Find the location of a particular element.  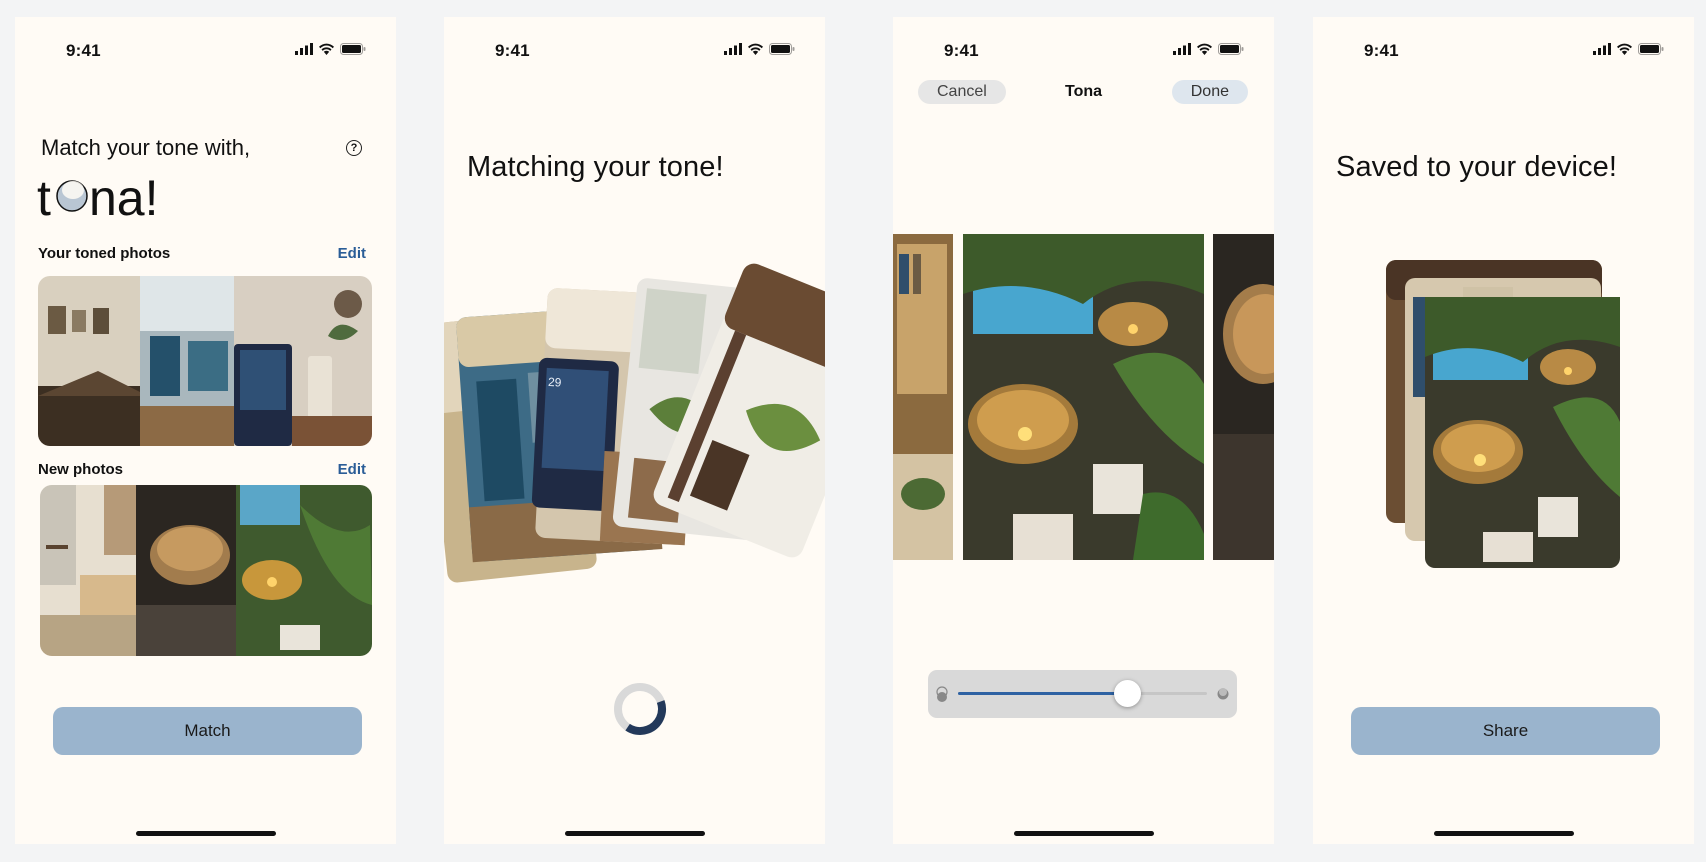

match-title: Match your tone with, is located at coordinates (146, 147).